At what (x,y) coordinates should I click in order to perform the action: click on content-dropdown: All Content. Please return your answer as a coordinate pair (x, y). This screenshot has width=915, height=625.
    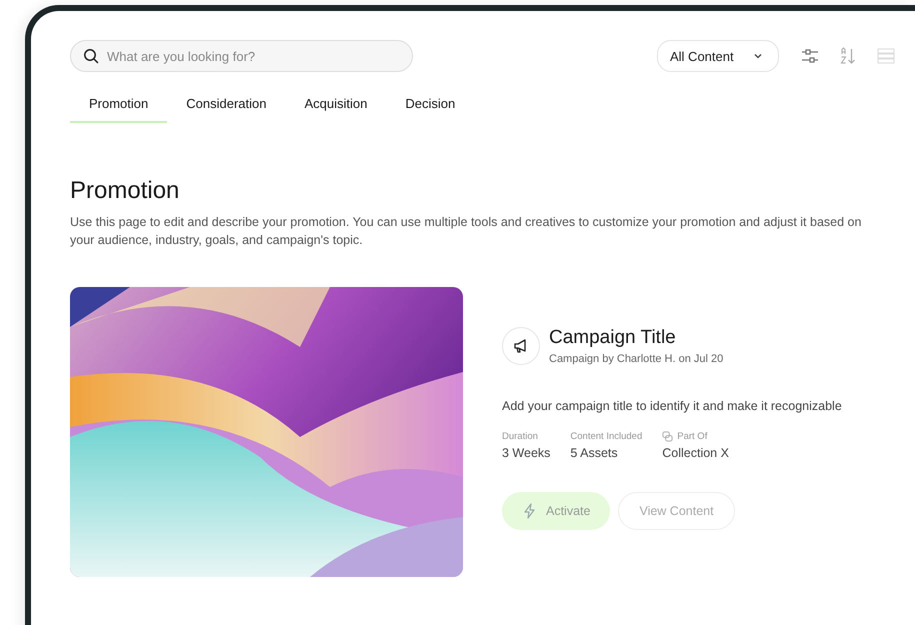
    Looking at the image, I should click on (718, 56).